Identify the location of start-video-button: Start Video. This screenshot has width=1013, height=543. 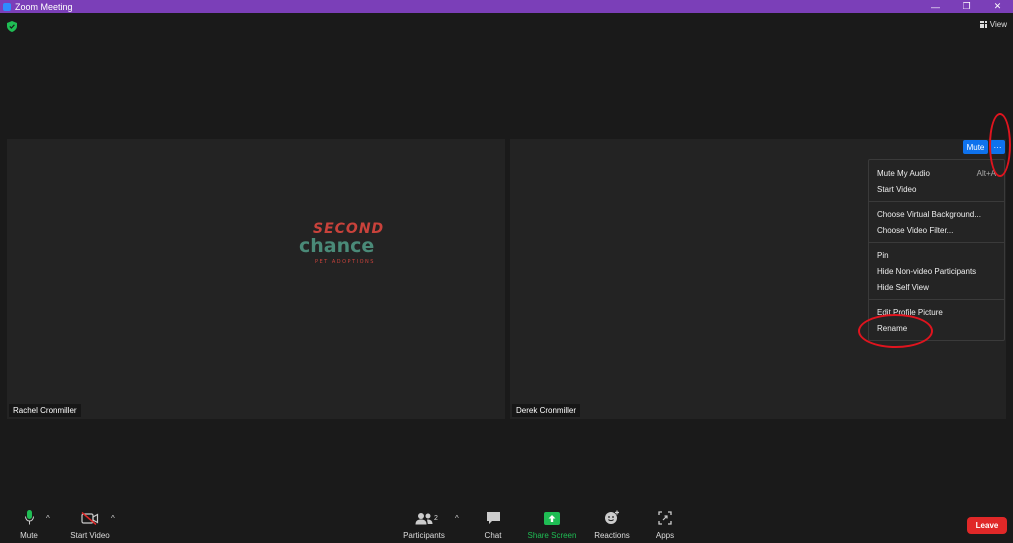
(90, 522).